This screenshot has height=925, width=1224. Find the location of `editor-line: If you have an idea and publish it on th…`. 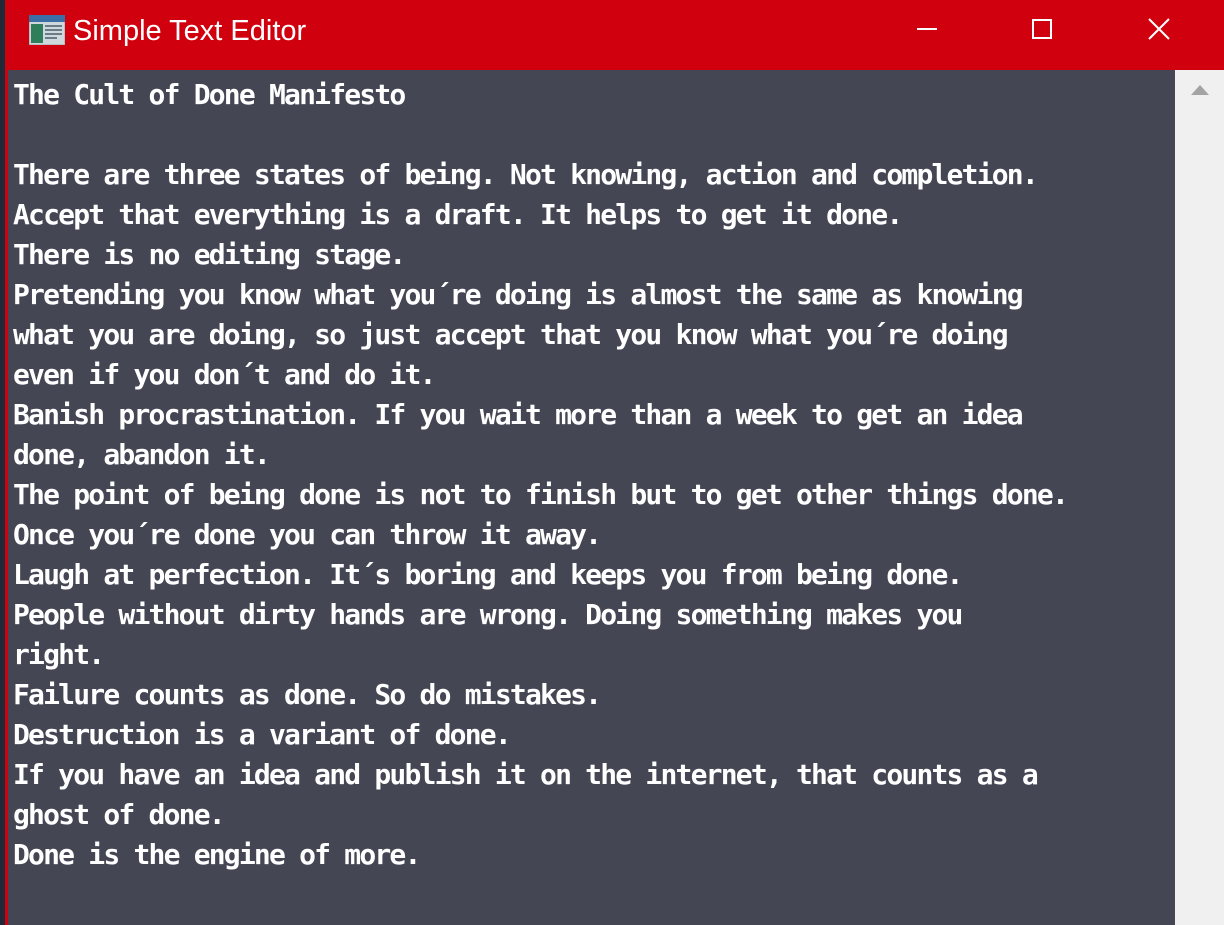

editor-line: If you have an idea and publish it on th… is located at coordinates (526, 774).